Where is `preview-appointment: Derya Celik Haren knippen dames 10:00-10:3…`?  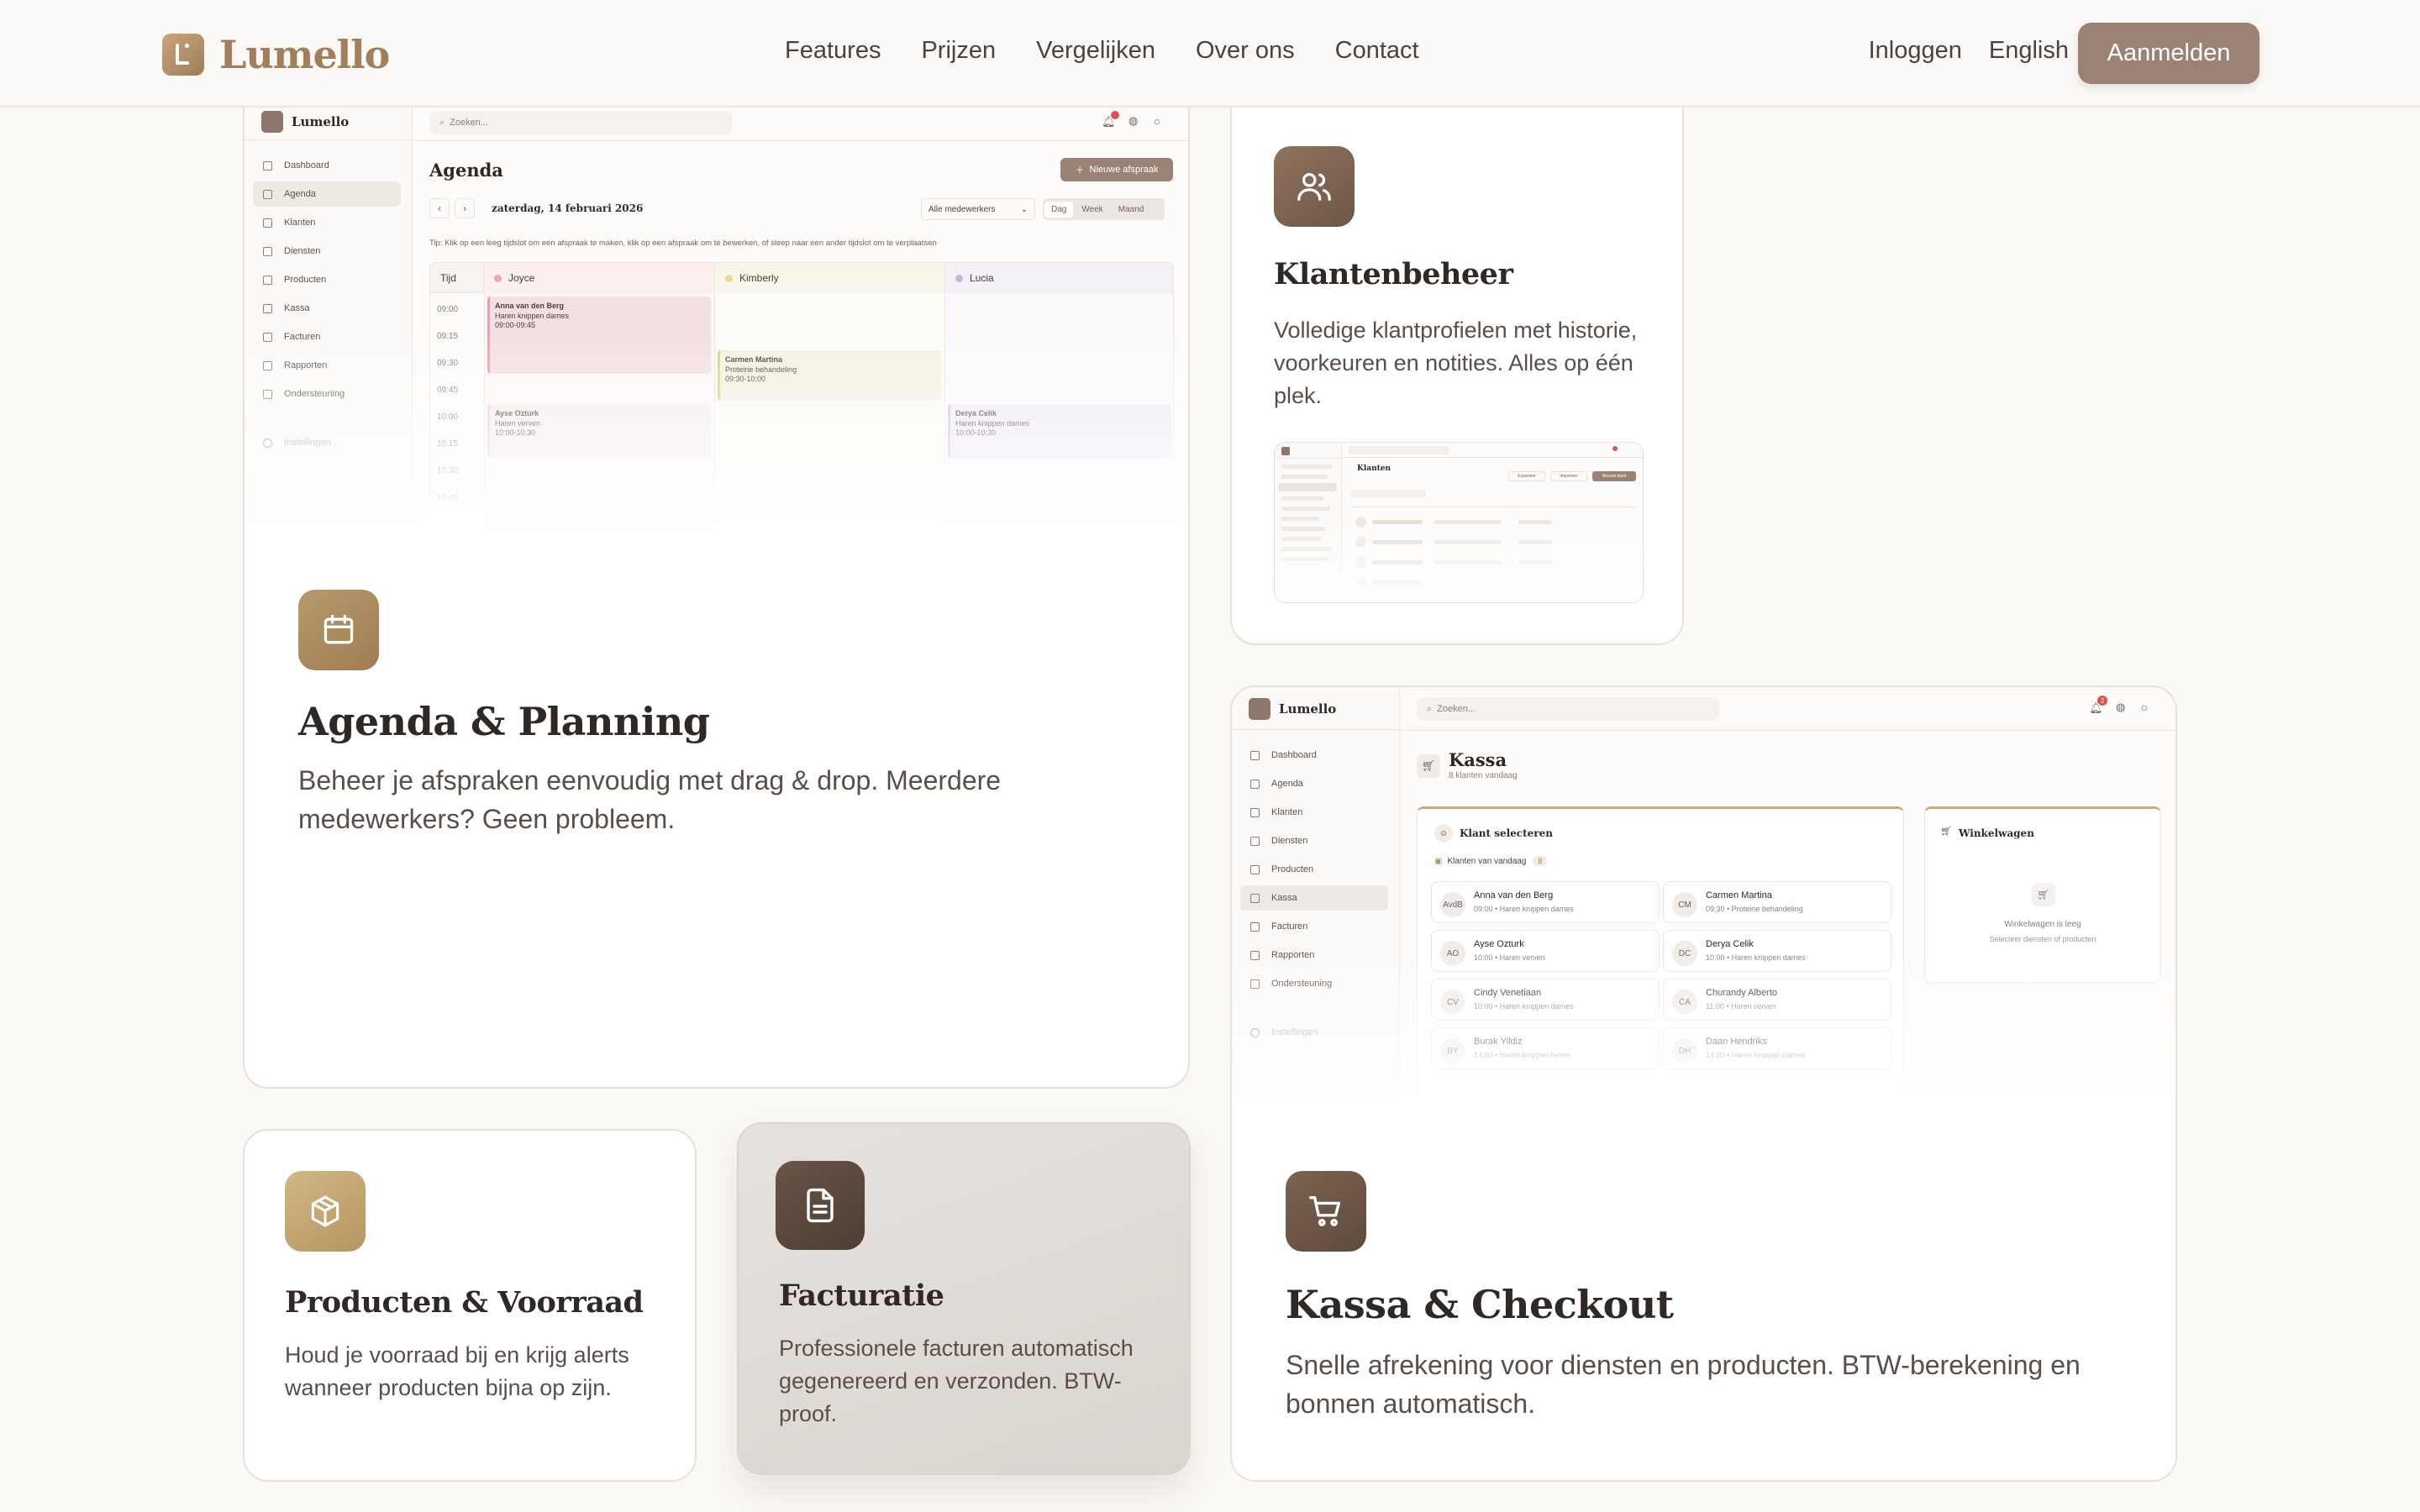 preview-appointment: Derya Celik Haren knippen dames 10:00-10:3… is located at coordinates (1059, 431).